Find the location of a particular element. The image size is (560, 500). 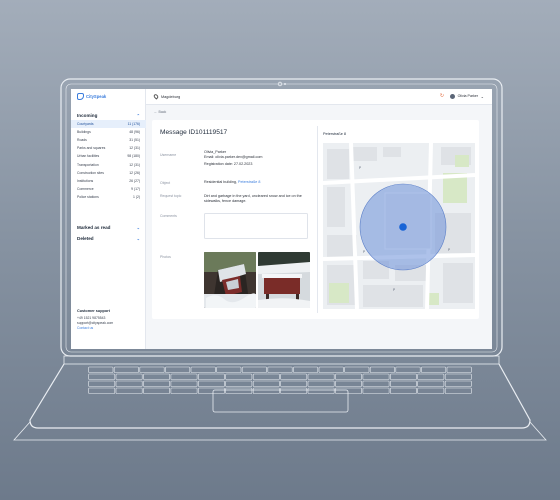

object-value-row: Residential building, Peterstraße 8 is located at coordinates (258, 182).